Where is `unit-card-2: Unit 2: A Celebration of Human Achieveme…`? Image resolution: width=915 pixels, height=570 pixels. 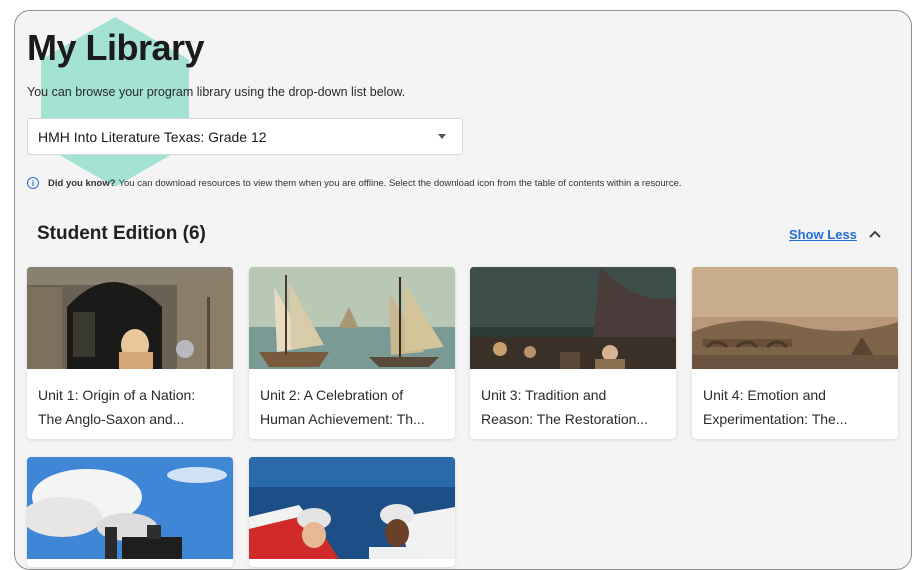
unit-card-2: Unit 2: A Celebration of Human Achieveme… is located at coordinates (352, 353).